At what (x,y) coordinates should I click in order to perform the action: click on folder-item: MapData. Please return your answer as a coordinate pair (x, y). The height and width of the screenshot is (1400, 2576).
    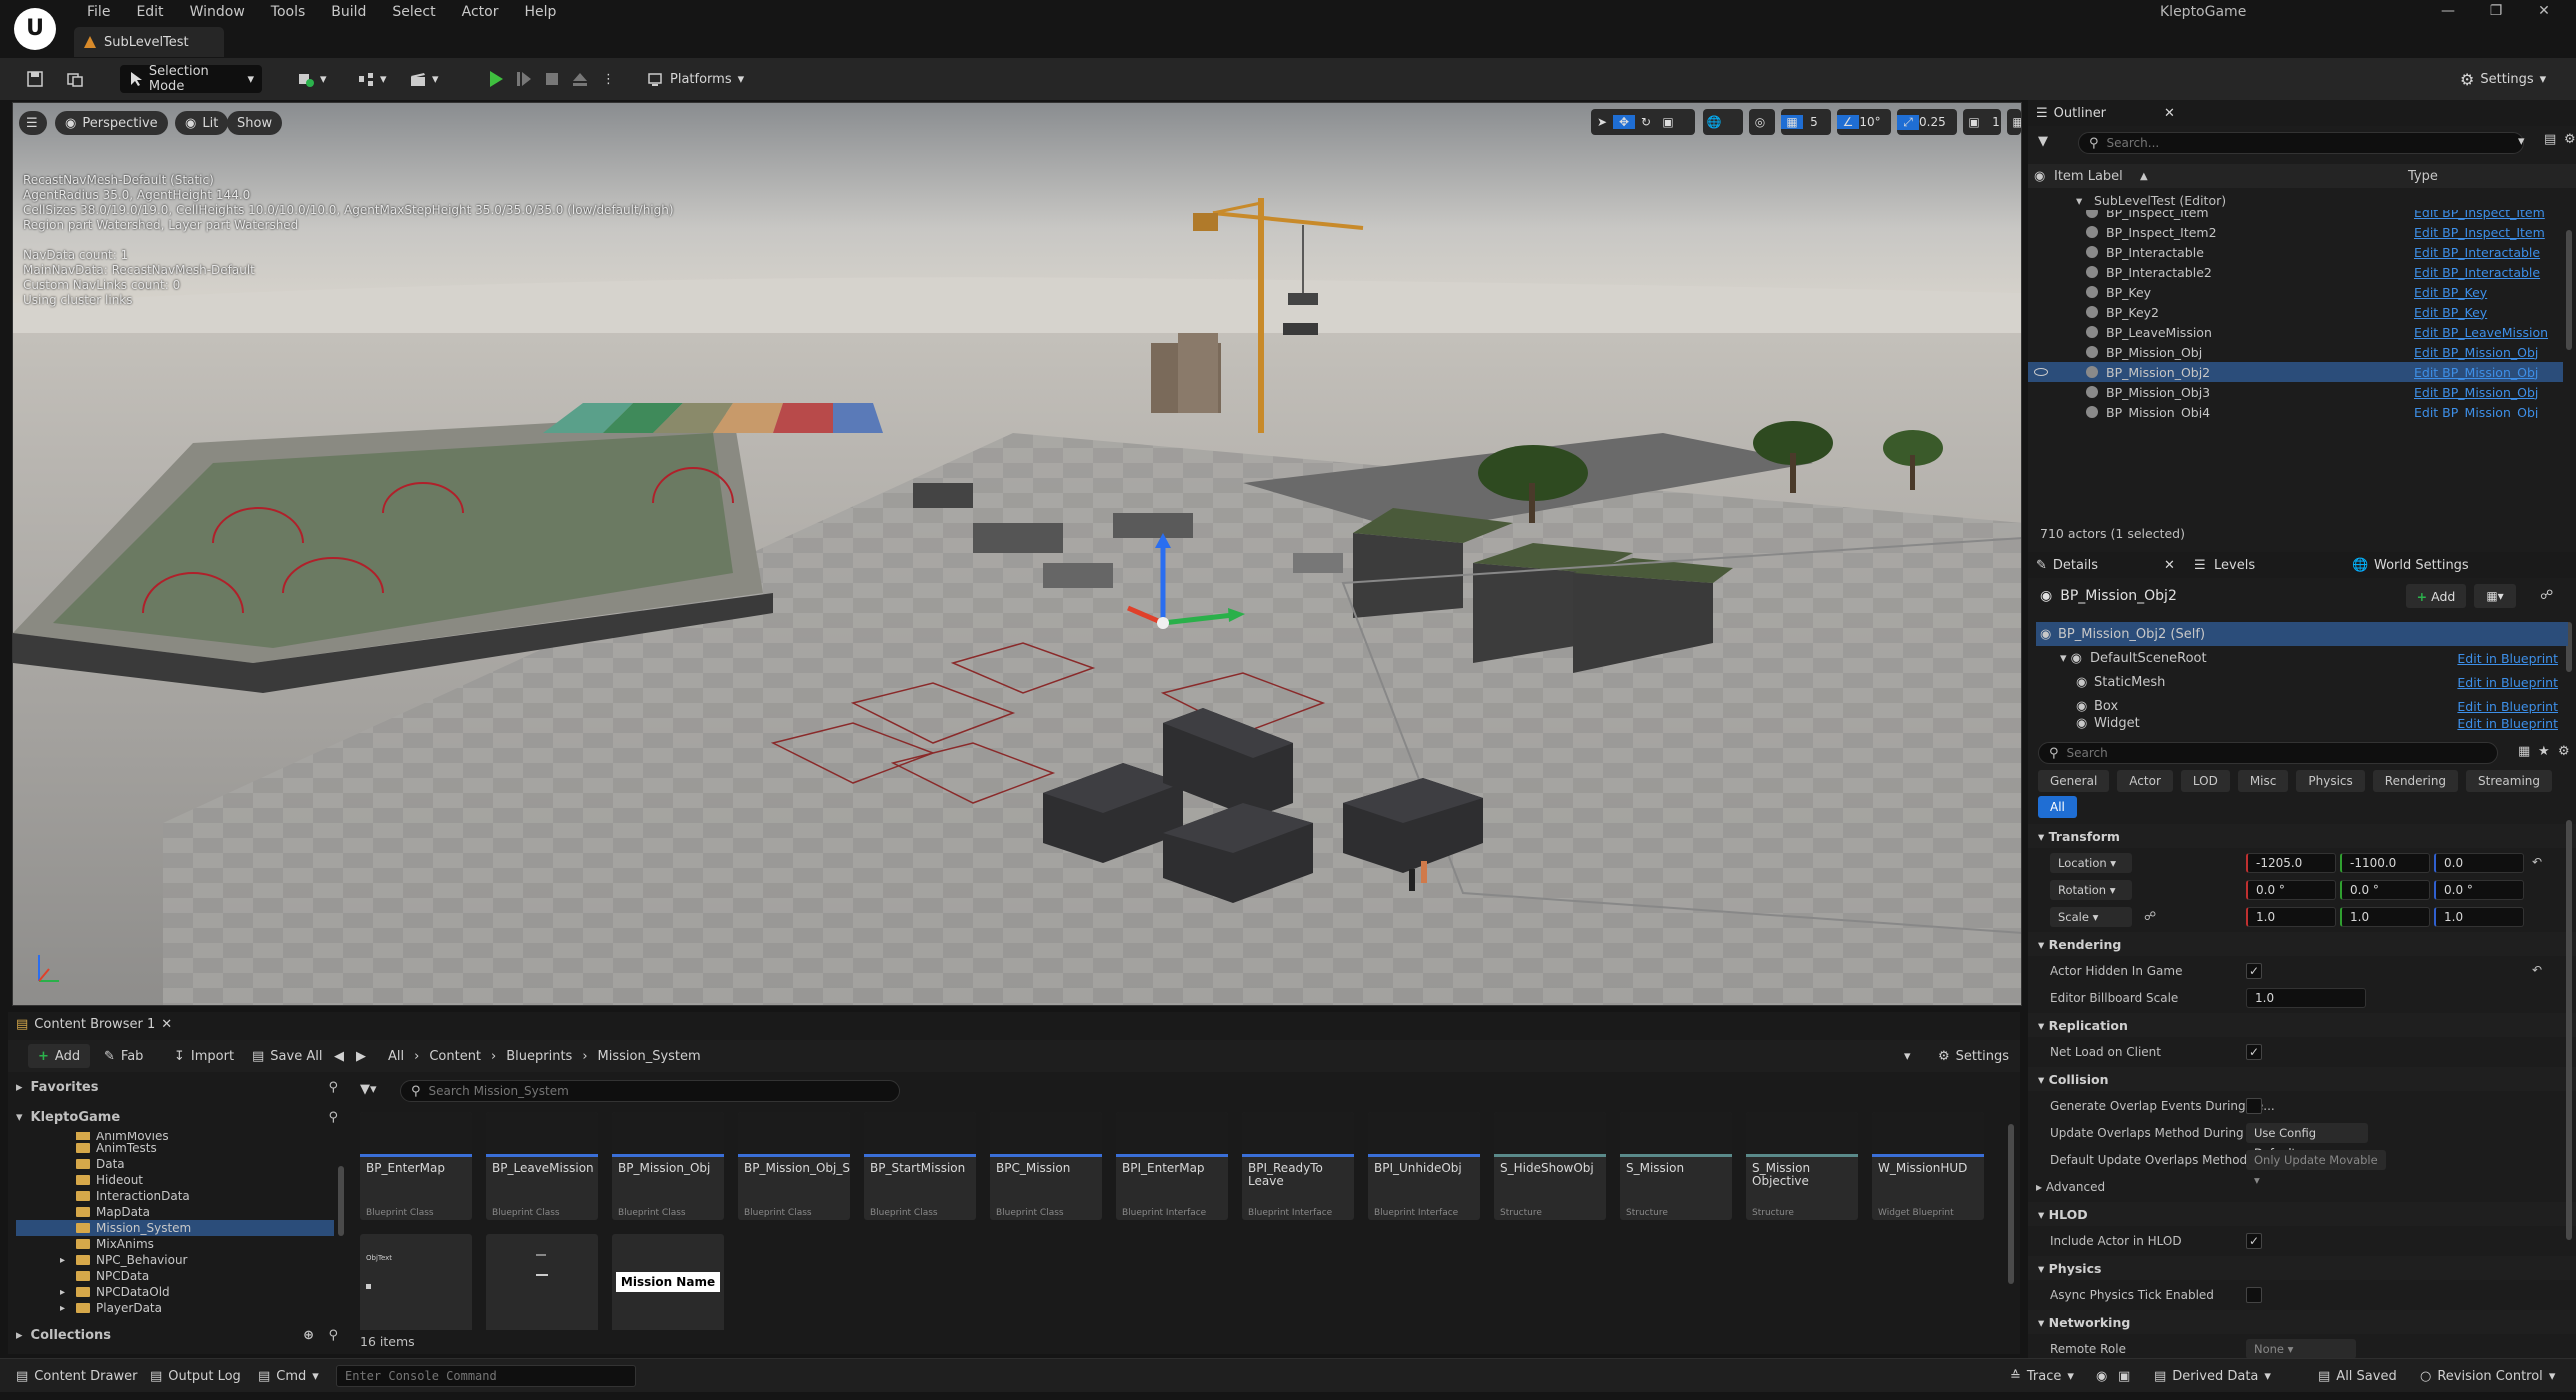
    Looking at the image, I should click on (175, 1212).